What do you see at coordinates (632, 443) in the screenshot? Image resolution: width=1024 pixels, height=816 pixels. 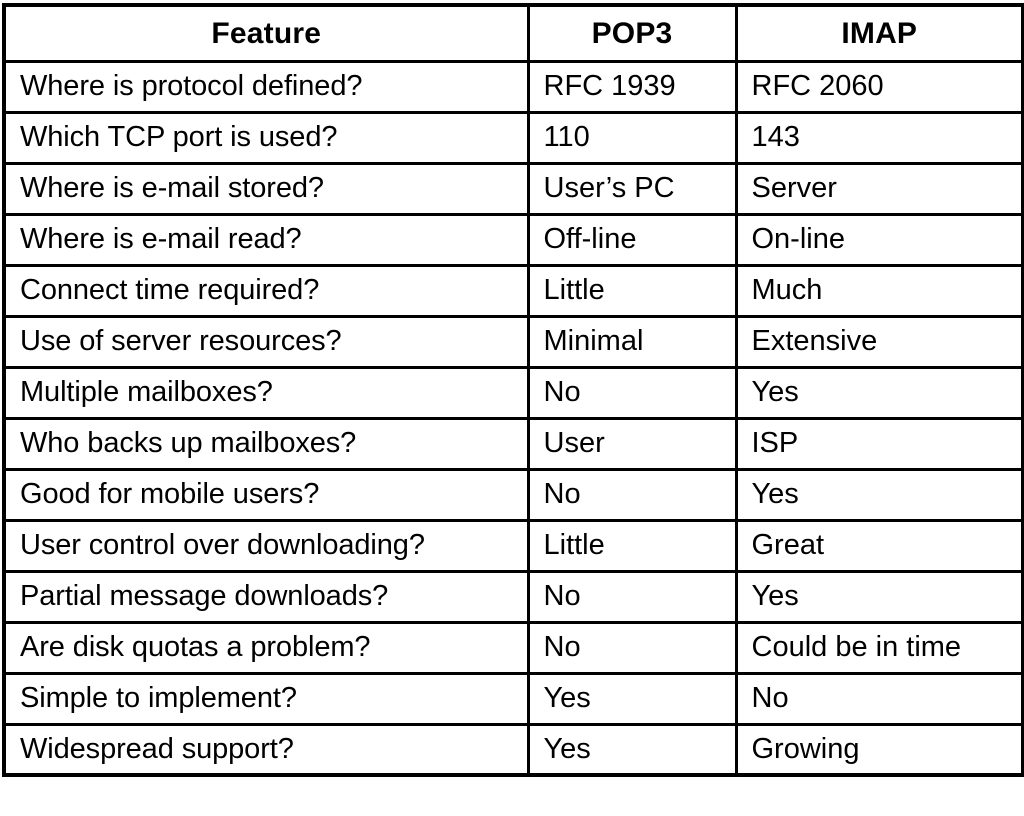 I see `cell-pop3: User` at bounding box center [632, 443].